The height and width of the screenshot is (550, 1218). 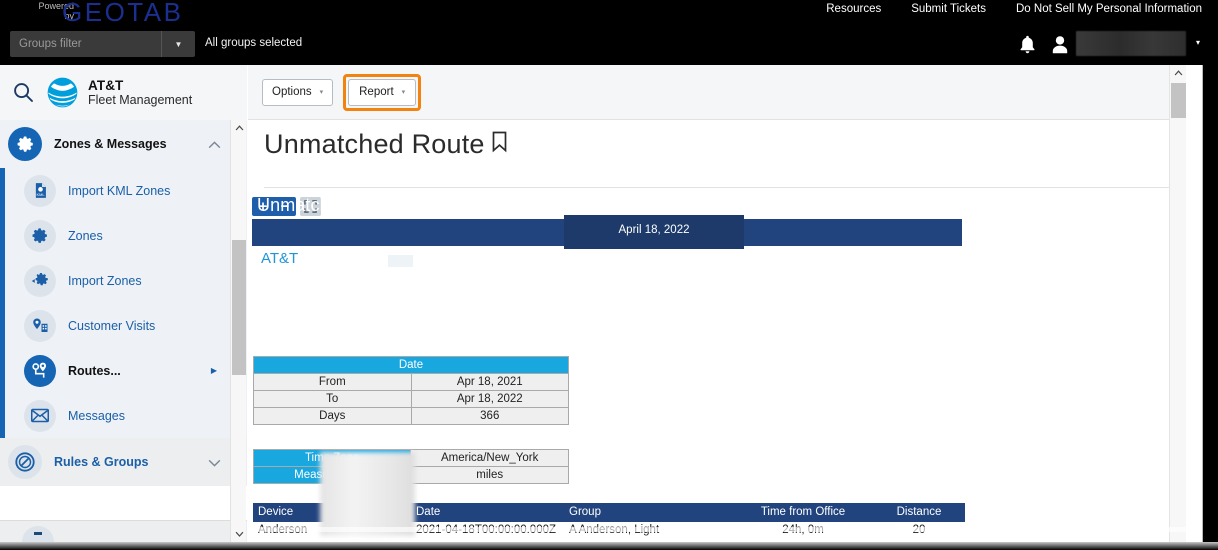 What do you see at coordinates (140, 100) in the screenshot?
I see `brand-line2: Fleet Management` at bounding box center [140, 100].